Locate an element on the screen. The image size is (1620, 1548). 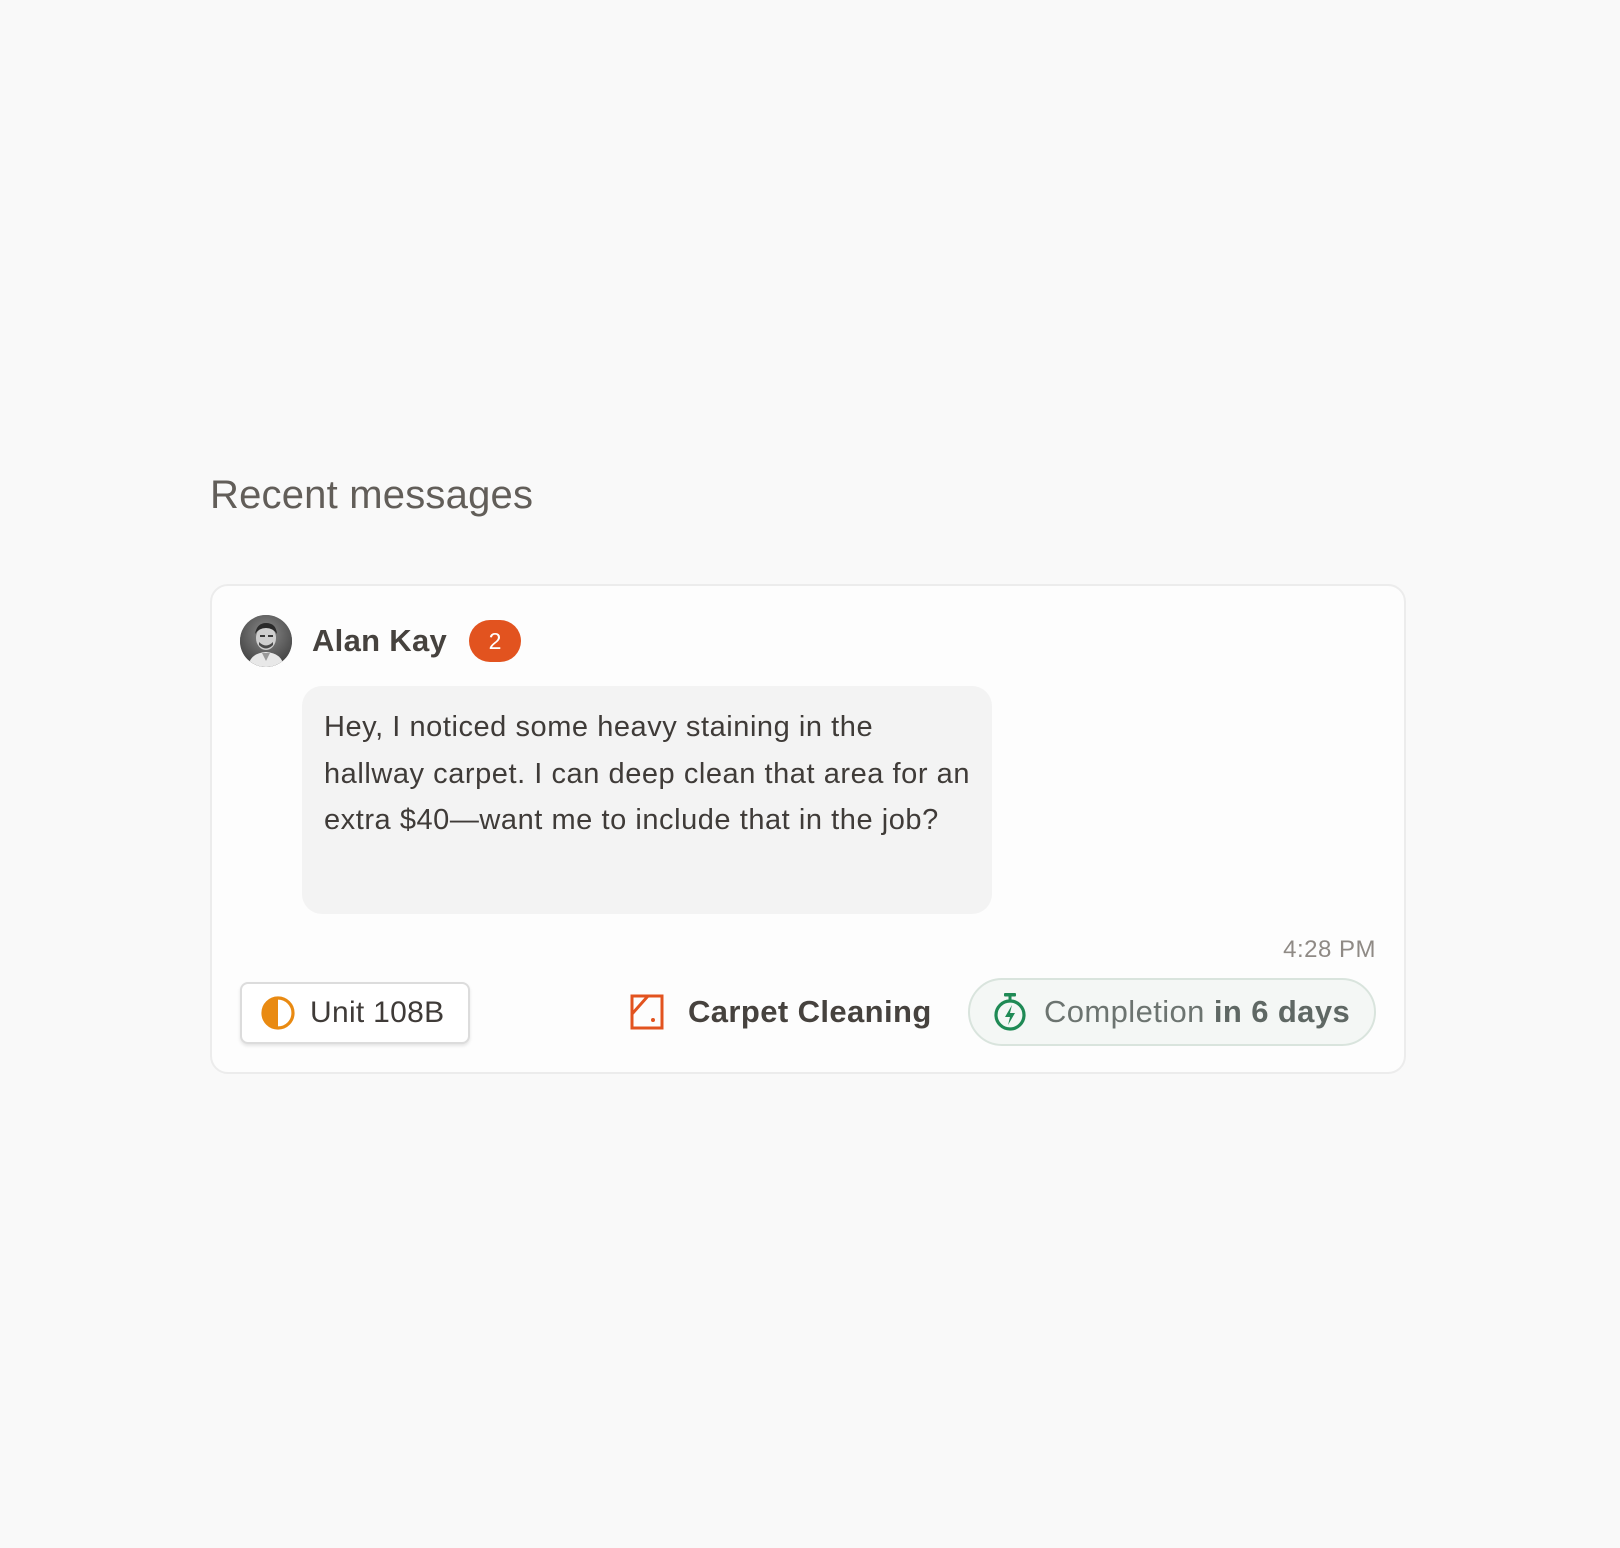
unit-label: Unit 108B is located at coordinates (377, 1012).